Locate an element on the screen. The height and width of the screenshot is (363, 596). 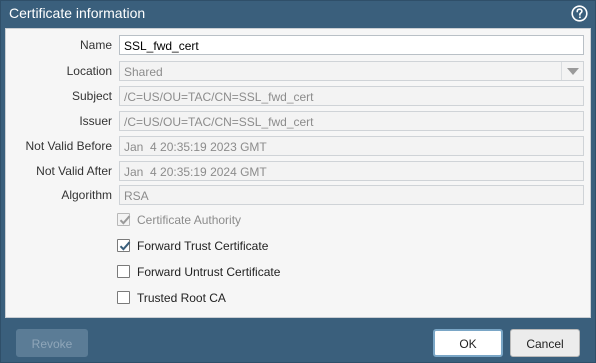
issuer-row: Issuer /C=US/OU=TAC/CN=SSL_fwd_cert is located at coordinates (299, 121).